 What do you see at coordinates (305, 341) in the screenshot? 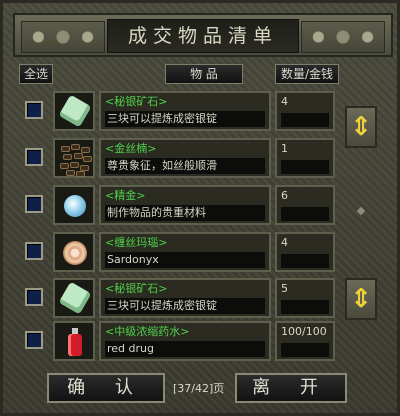
I see `item-quantity: 100/100` at bounding box center [305, 341].